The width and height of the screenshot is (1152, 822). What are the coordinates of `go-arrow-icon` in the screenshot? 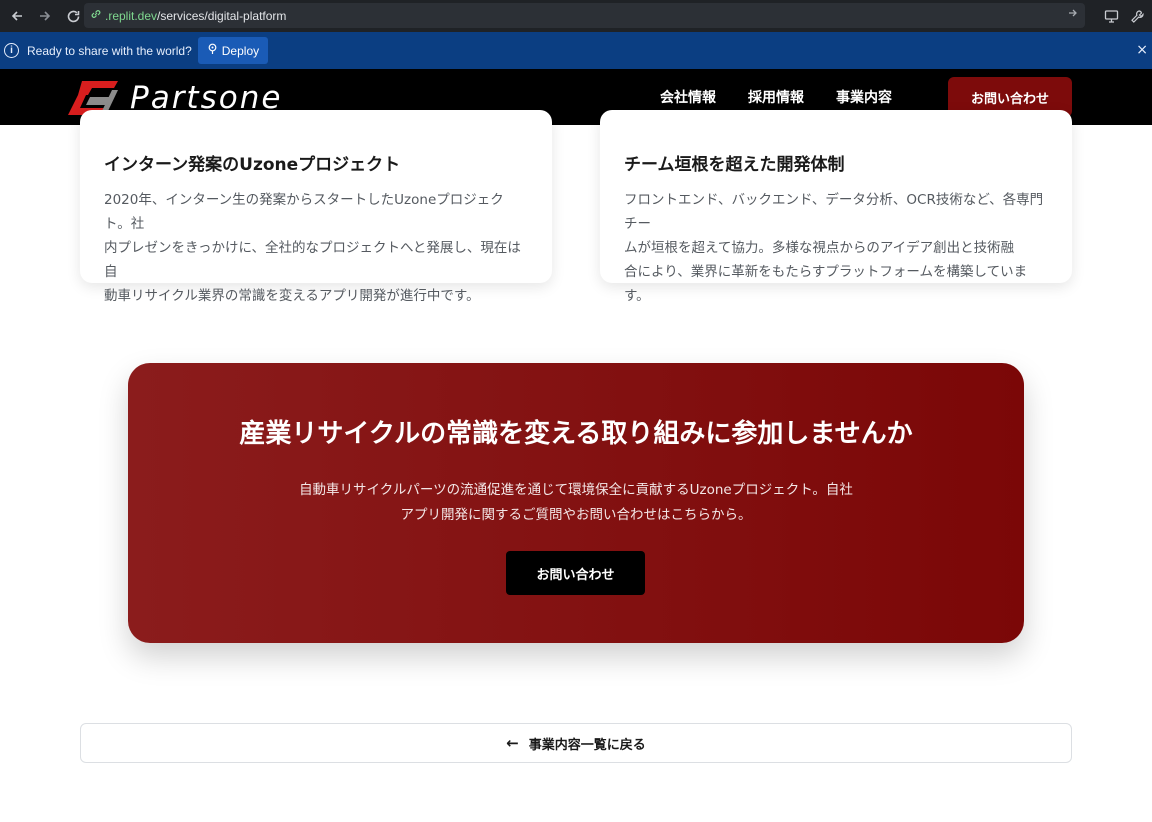 It's located at (1073, 14).